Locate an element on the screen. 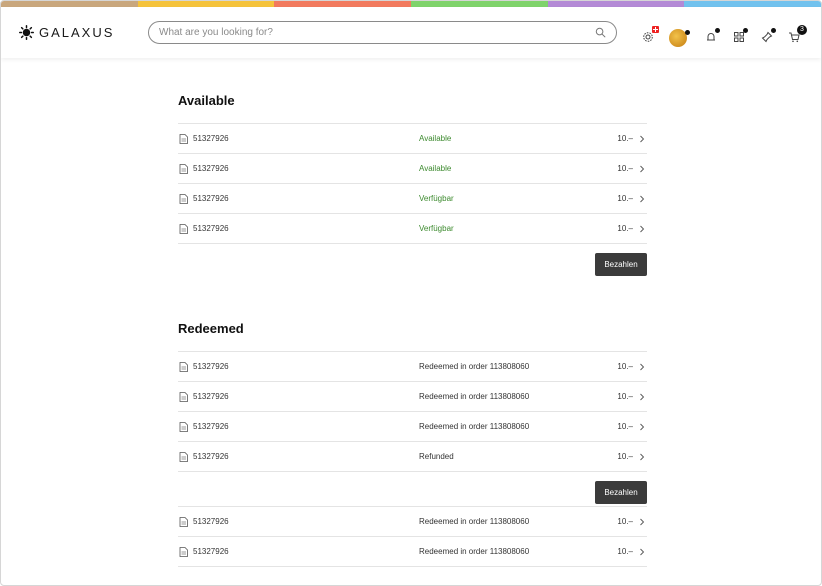  cart-button: 3 is located at coordinates (797, 34).